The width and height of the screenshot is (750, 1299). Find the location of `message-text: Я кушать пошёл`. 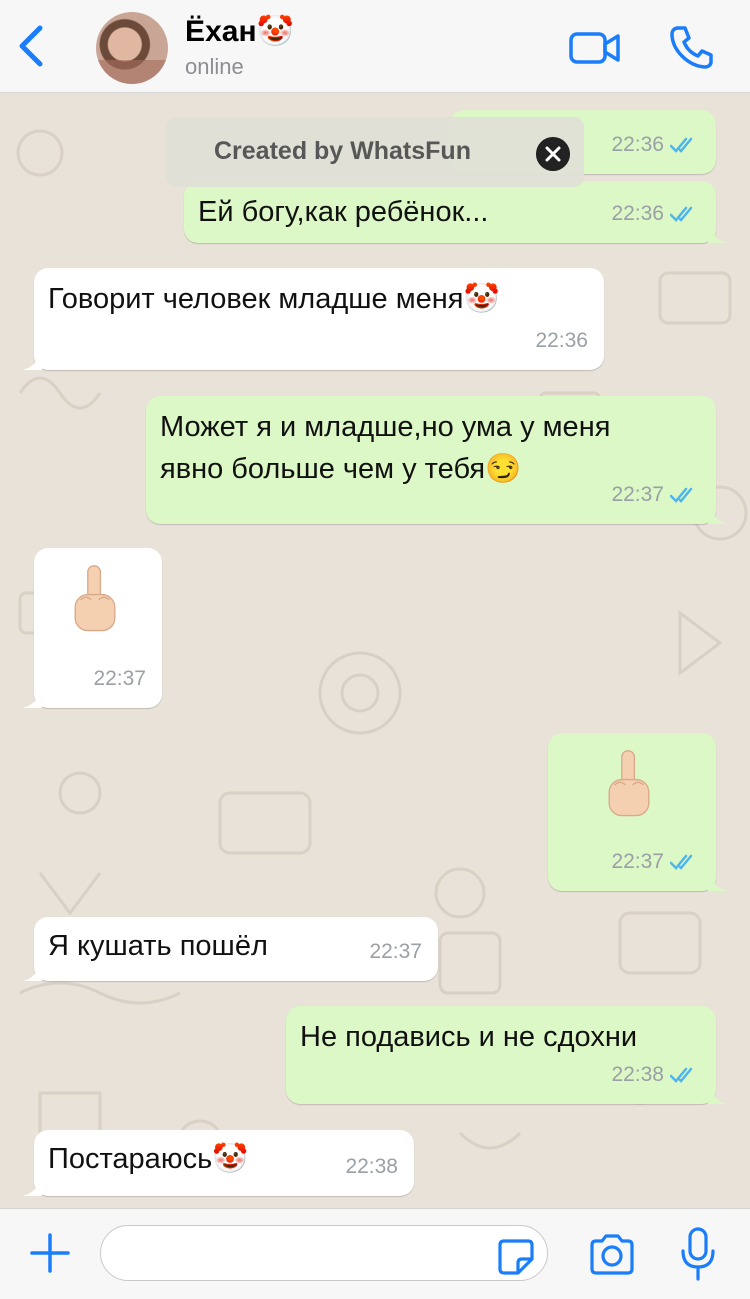

message-text: Я кушать пошёл is located at coordinates (158, 946).